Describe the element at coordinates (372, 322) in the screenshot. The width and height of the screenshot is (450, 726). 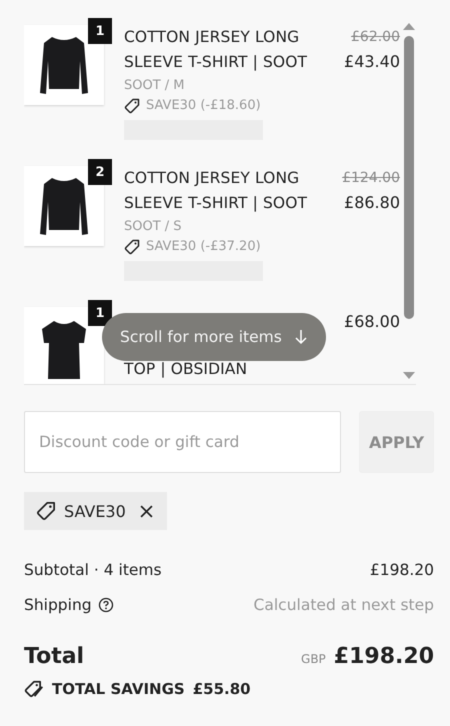
I see `price: £68.00` at that location.